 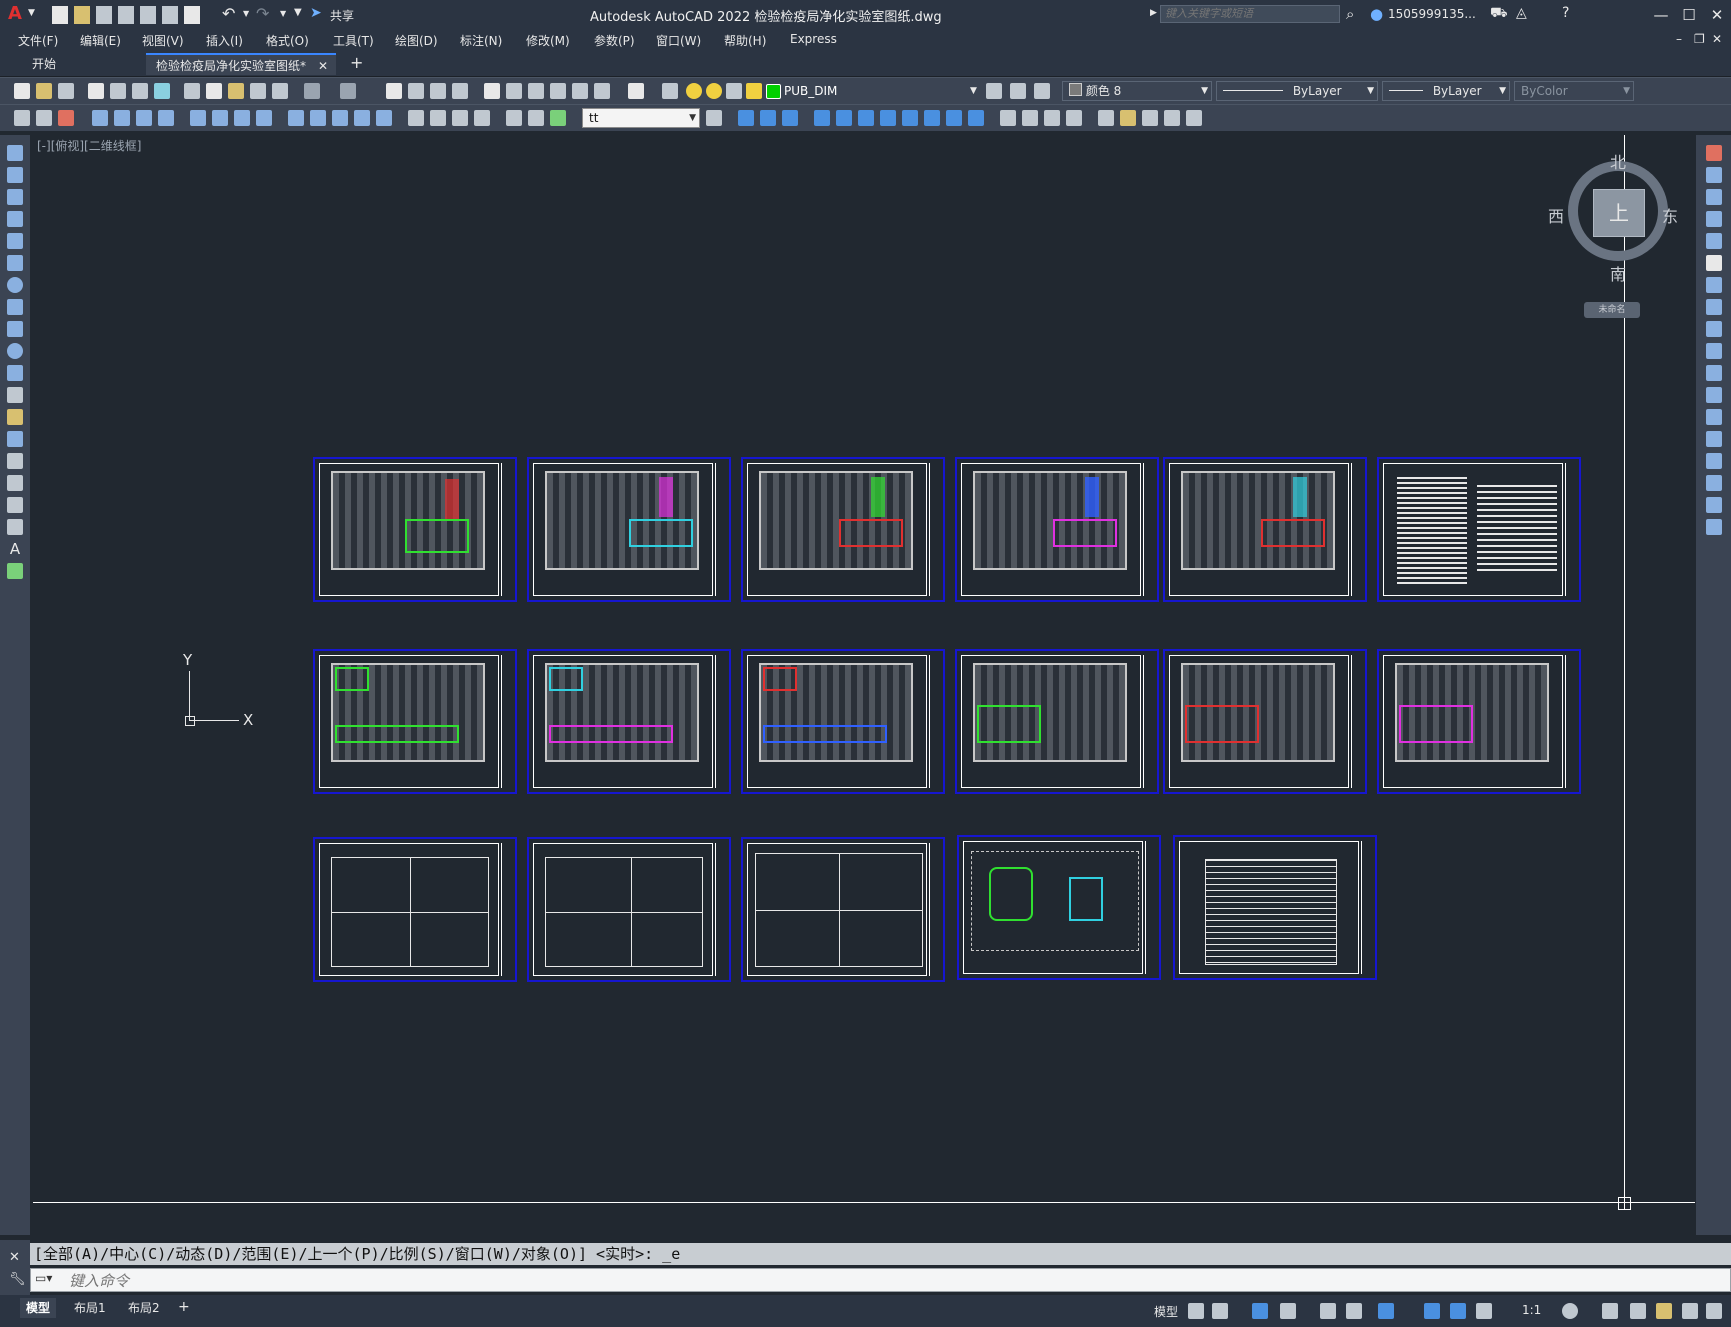 What do you see at coordinates (318, 118) in the screenshot?
I see `dim-baseline-icon` at bounding box center [318, 118].